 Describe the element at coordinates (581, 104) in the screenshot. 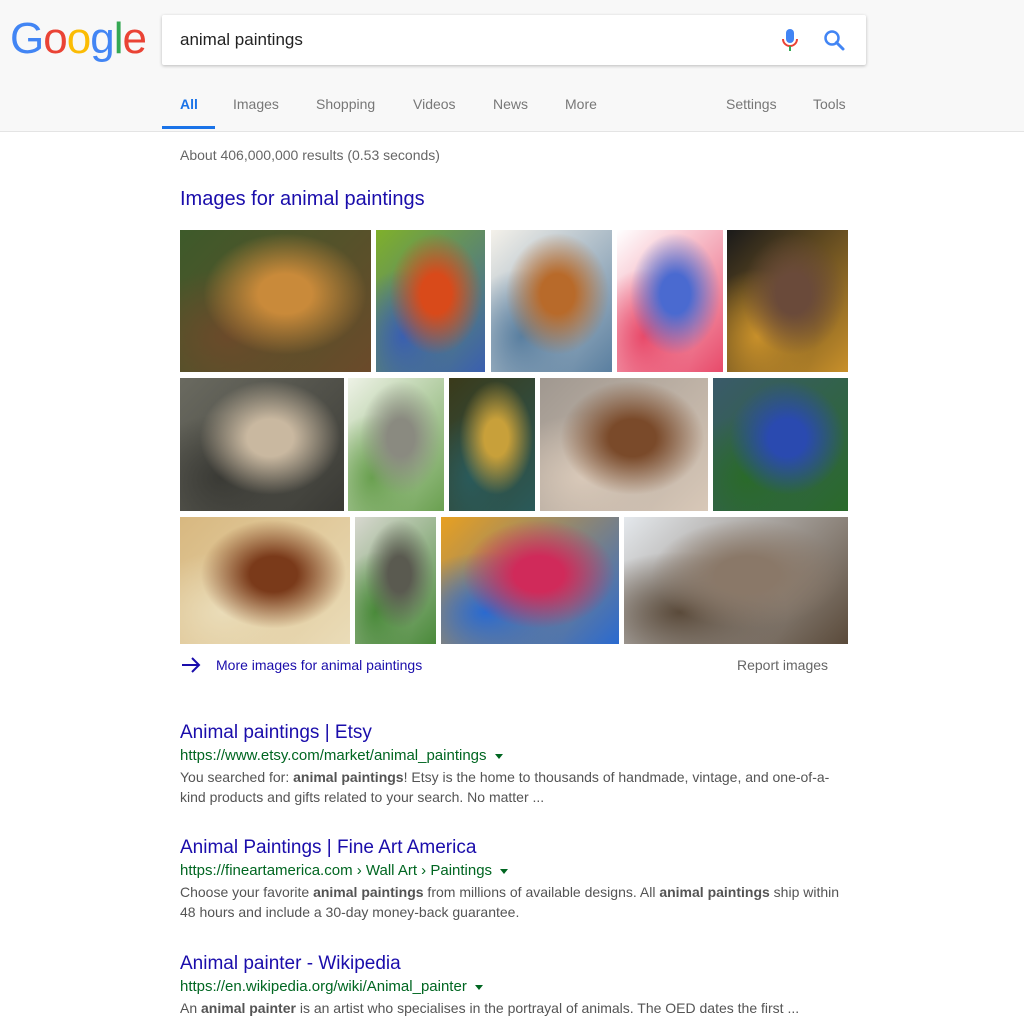

I see `tab-more: More` at that location.